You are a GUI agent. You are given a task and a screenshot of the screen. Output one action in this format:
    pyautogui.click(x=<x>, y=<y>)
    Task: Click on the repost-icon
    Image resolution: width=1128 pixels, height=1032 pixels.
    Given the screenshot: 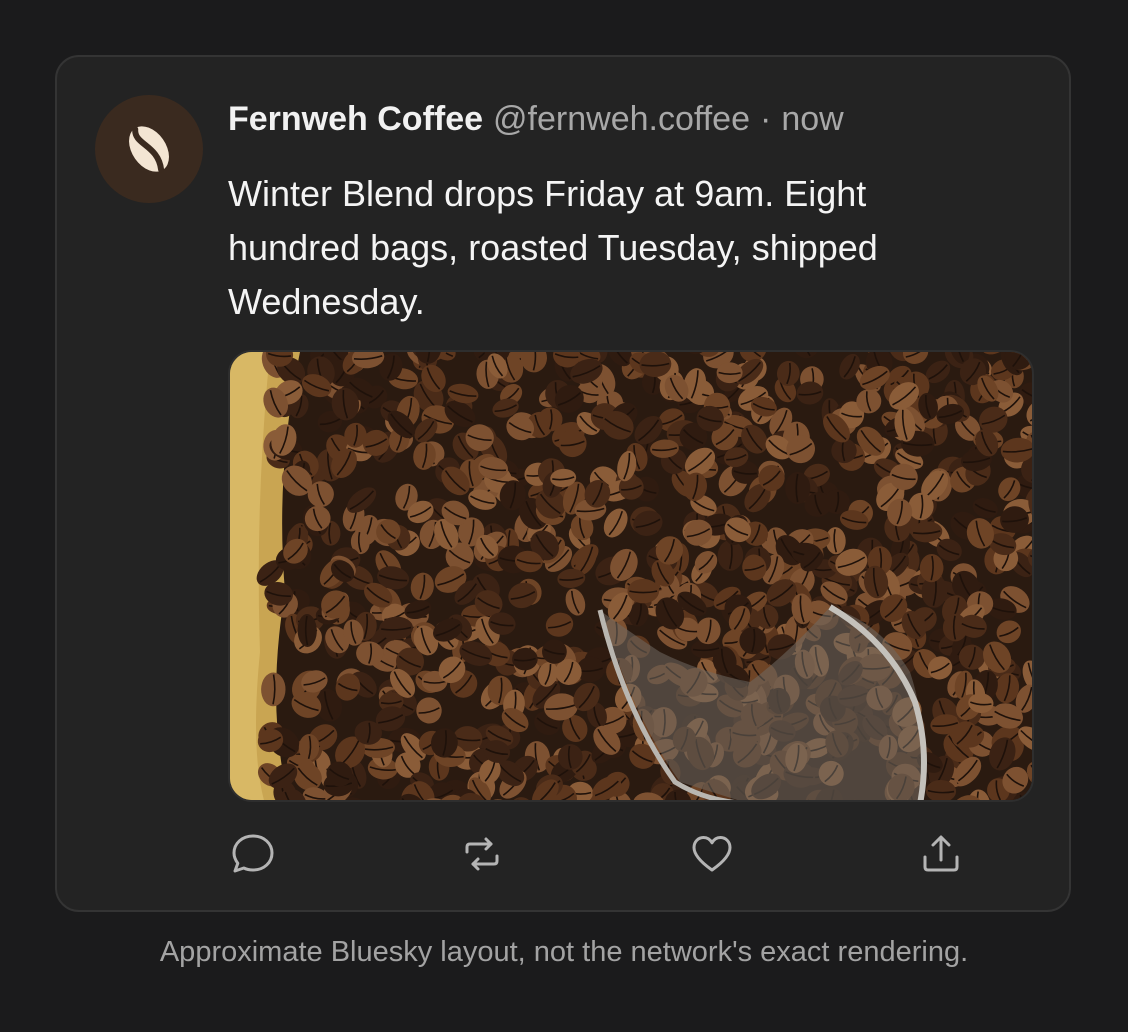 What is the action you would take?
    pyautogui.click(x=482, y=854)
    